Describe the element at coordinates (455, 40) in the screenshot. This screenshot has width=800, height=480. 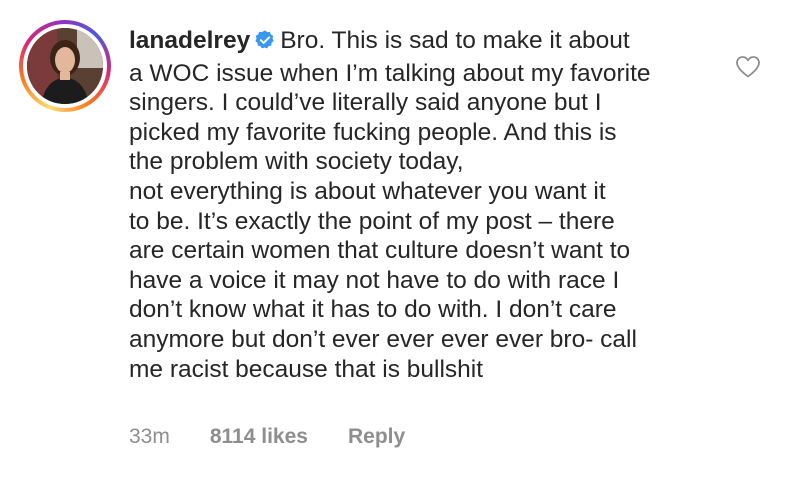
I see `comment-line: Bro. This is sad to make it about` at that location.